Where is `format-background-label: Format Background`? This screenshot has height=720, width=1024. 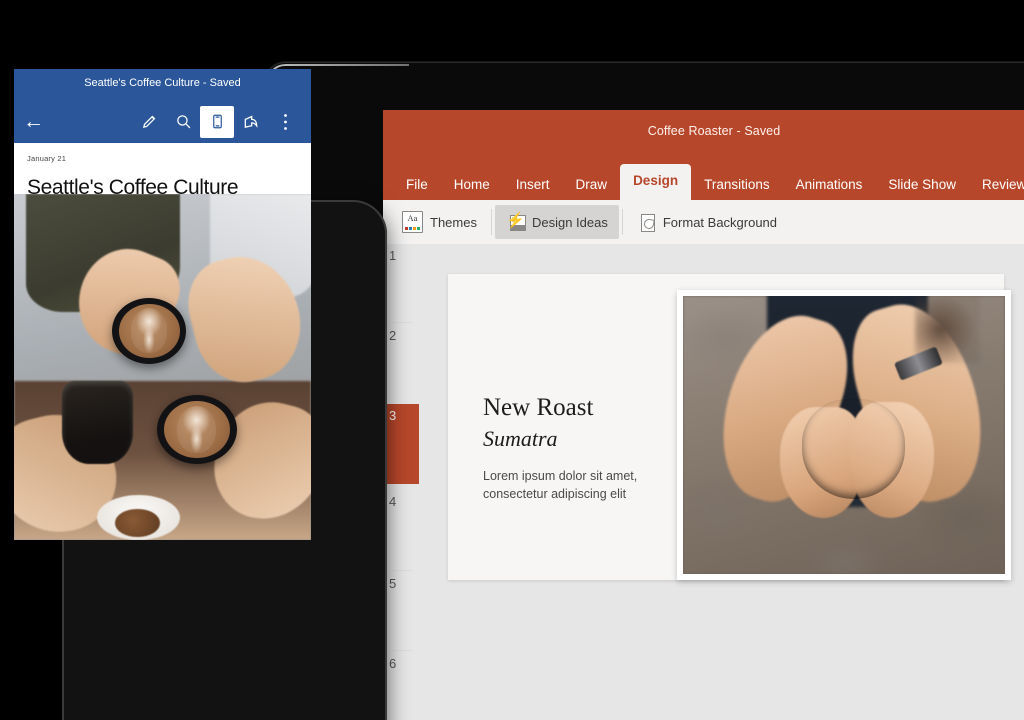 format-background-label: Format Background is located at coordinates (720, 222).